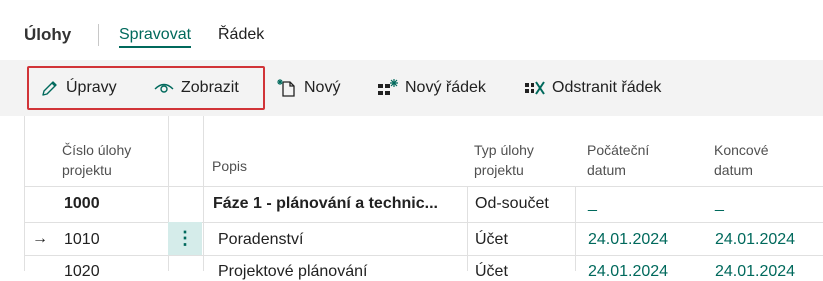  Describe the element at coordinates (185, 238) in the screenshot. I see `row-menu-icon: ⋮` at that location.